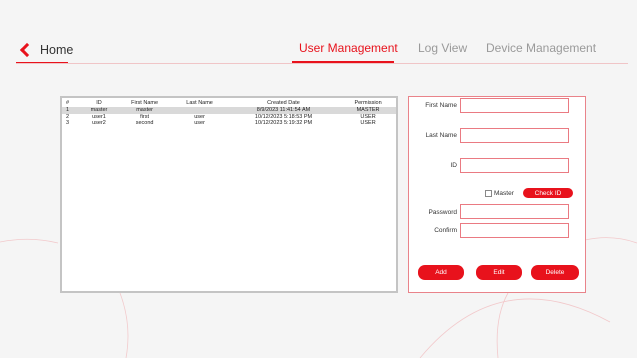 Image resolution: width=637 pixels, height=358 pixels. Describe the element at coordinates (442, 48) in the screenshot. I see `tab-log-view: Log View` at that location.